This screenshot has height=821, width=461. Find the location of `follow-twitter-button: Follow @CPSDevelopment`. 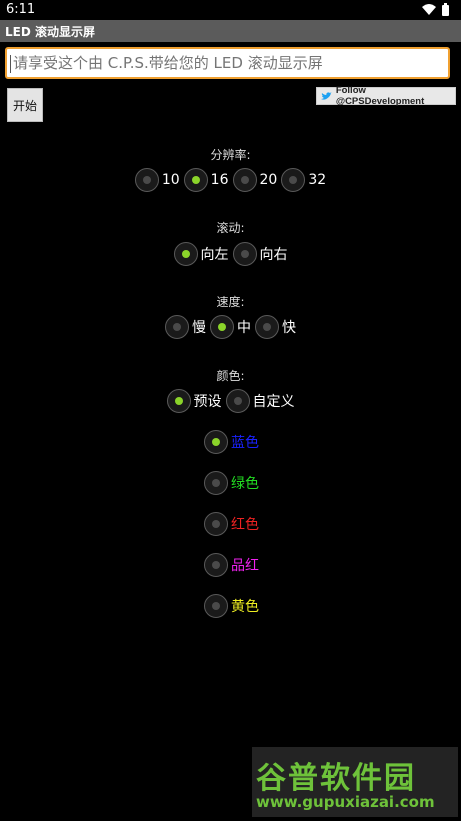

follow-twitter-button: Follow @CPSDevelopment is located at coordinates (386, 96).